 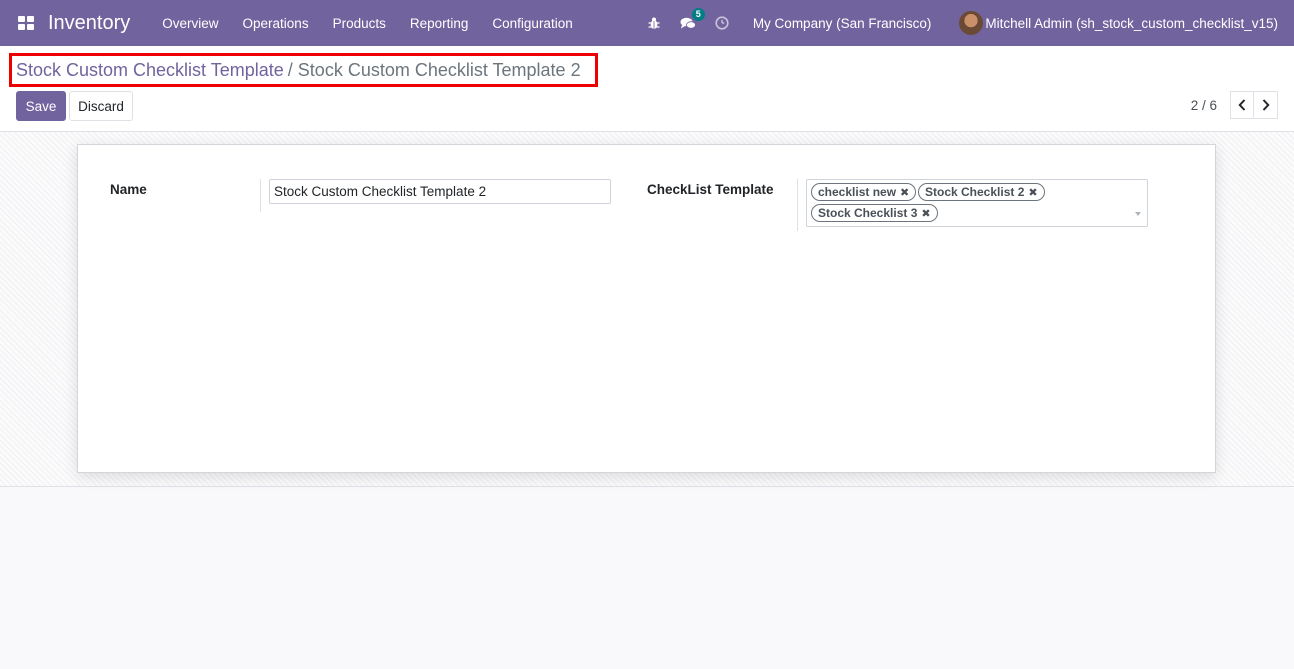 What do you see at coordinates (971, 23) in the screenshot?
I see `avatar` at bounding box center [971, 23].